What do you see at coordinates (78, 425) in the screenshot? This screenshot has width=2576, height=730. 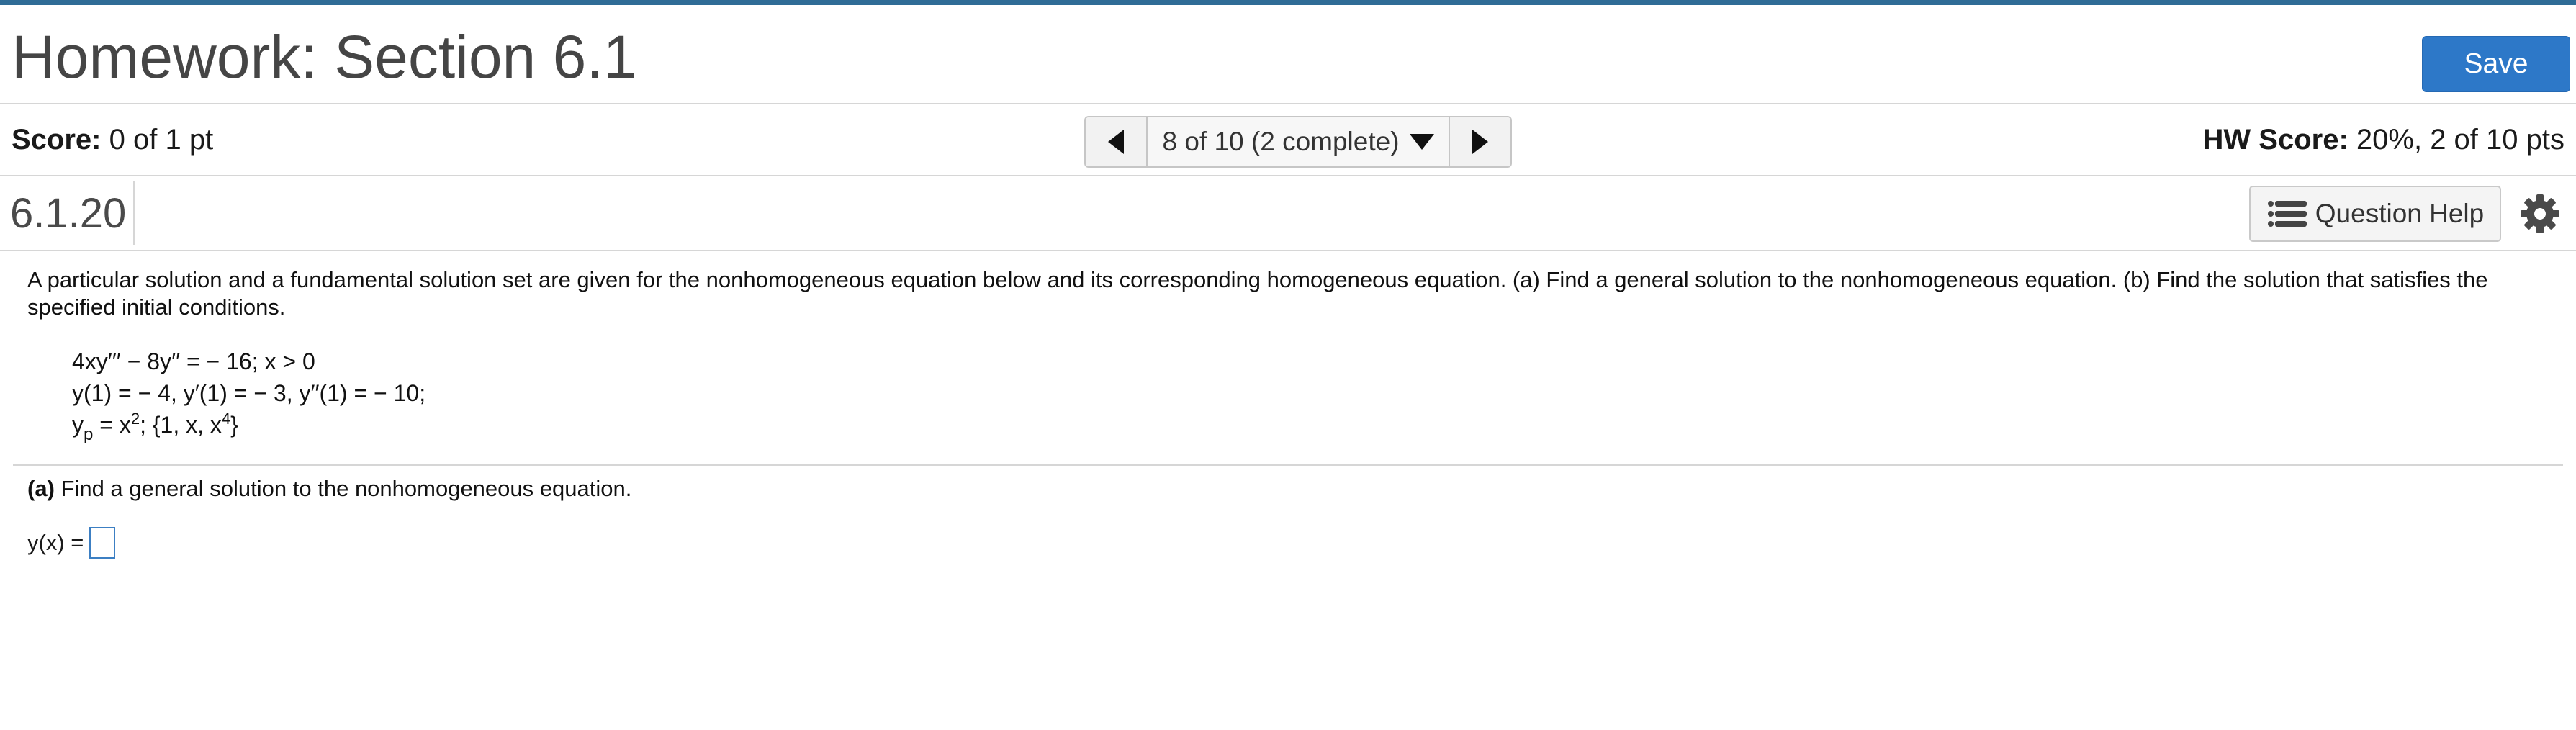 I see `yp-variable: y` at bounding box center [78, 425].